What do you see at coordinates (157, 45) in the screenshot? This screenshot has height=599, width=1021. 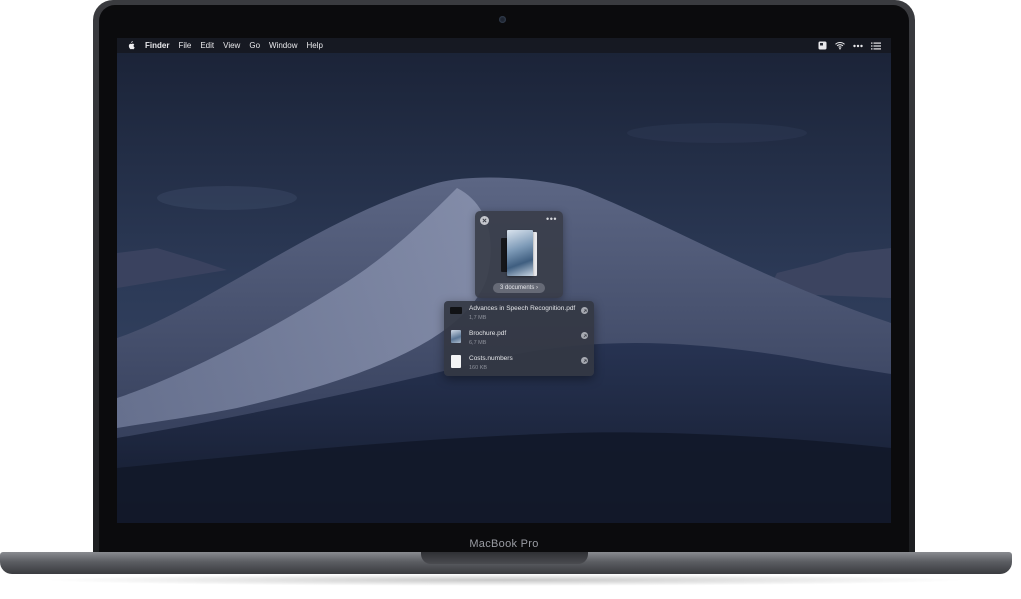 I see `menu-app-name: Finder` at bounding box center [157, 45].